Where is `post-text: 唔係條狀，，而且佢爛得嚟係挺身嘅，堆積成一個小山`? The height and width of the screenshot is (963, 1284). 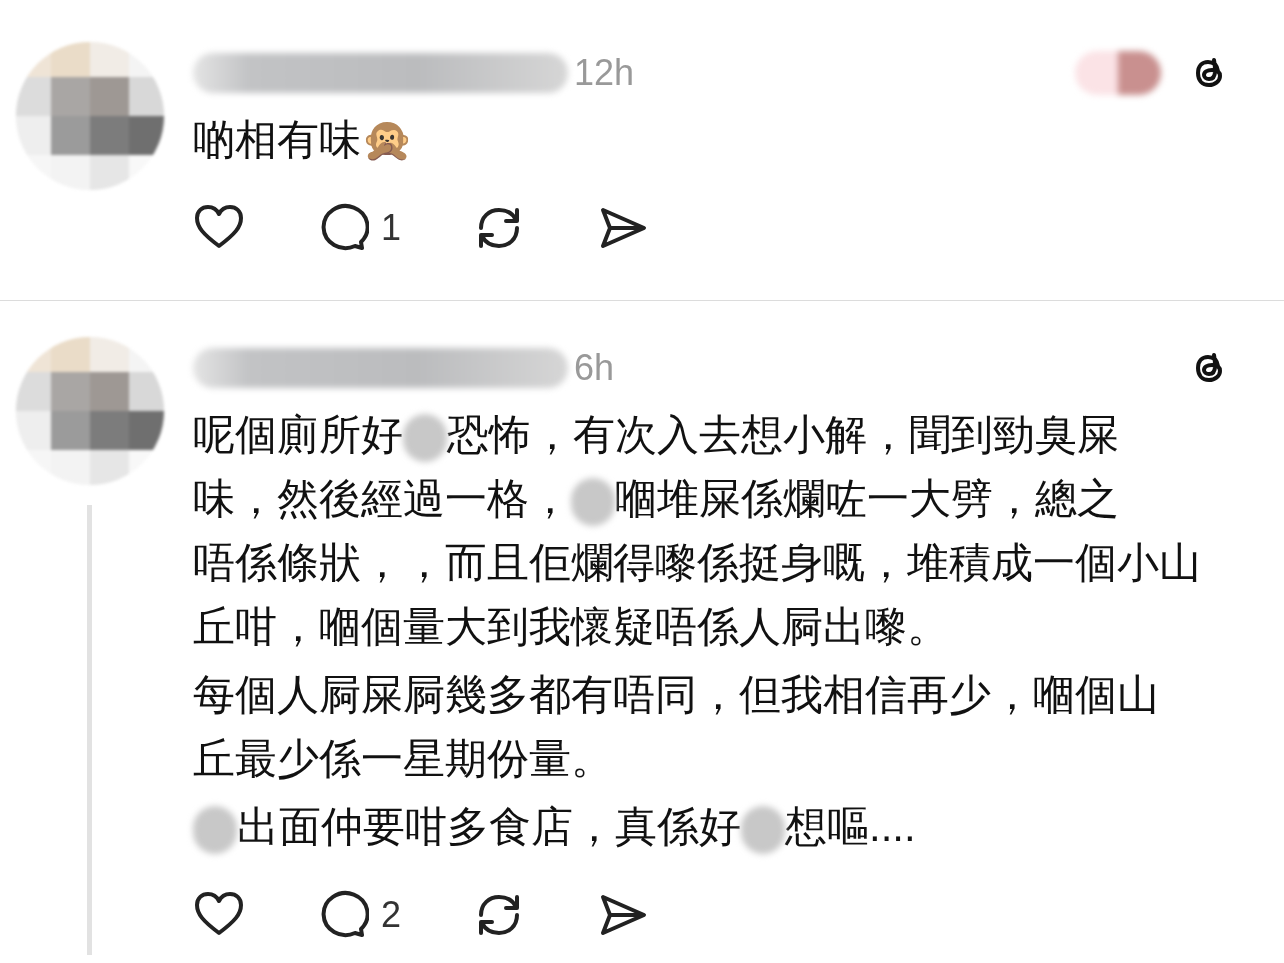 post-text: 唔係條狀，，而且佢爛得嚟係挺身嘅，堆積成一個小山 is located at coordinates (697, 562).